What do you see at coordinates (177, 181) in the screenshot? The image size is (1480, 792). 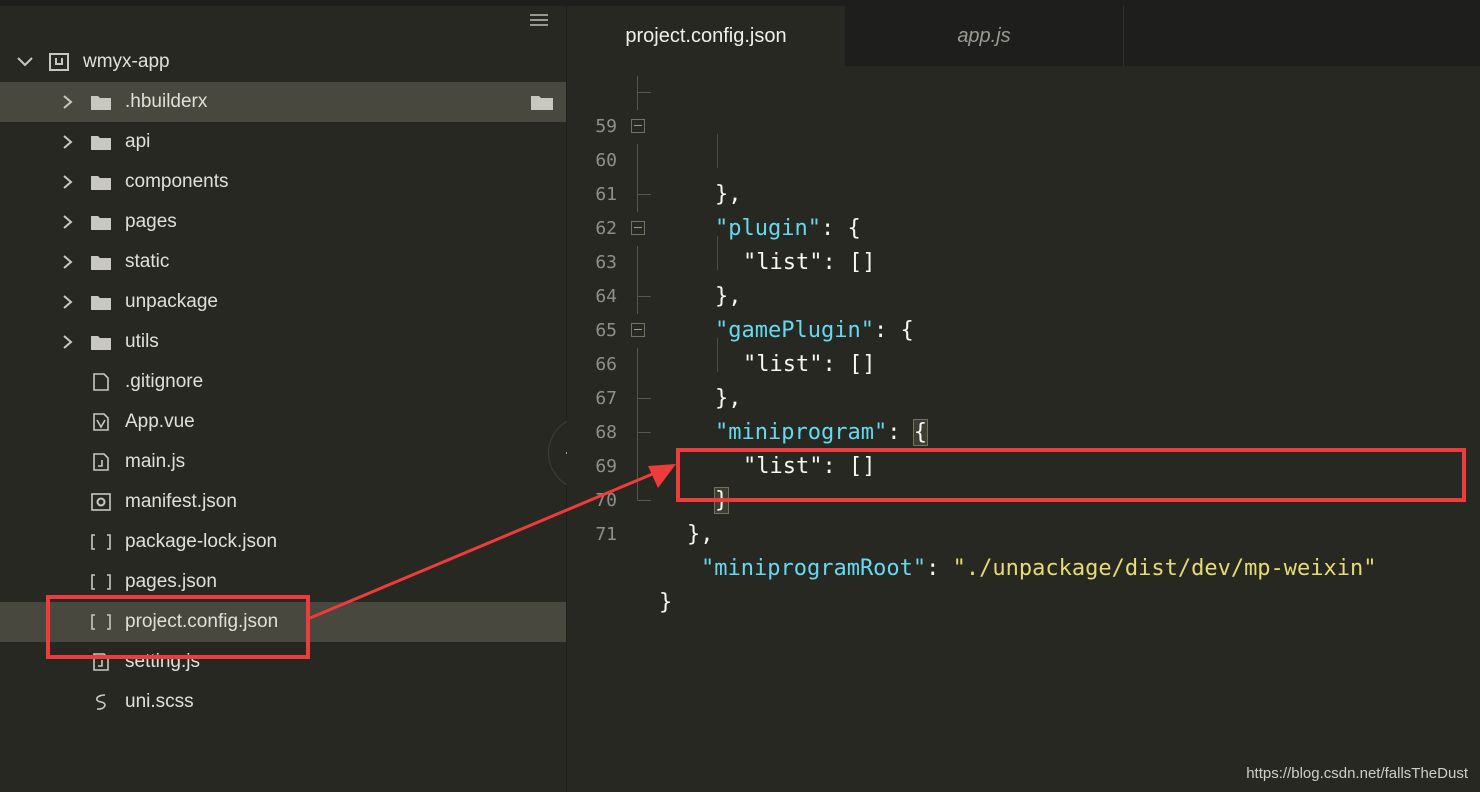 I see `tree-item-label: components` at bounding box center [177, 181].